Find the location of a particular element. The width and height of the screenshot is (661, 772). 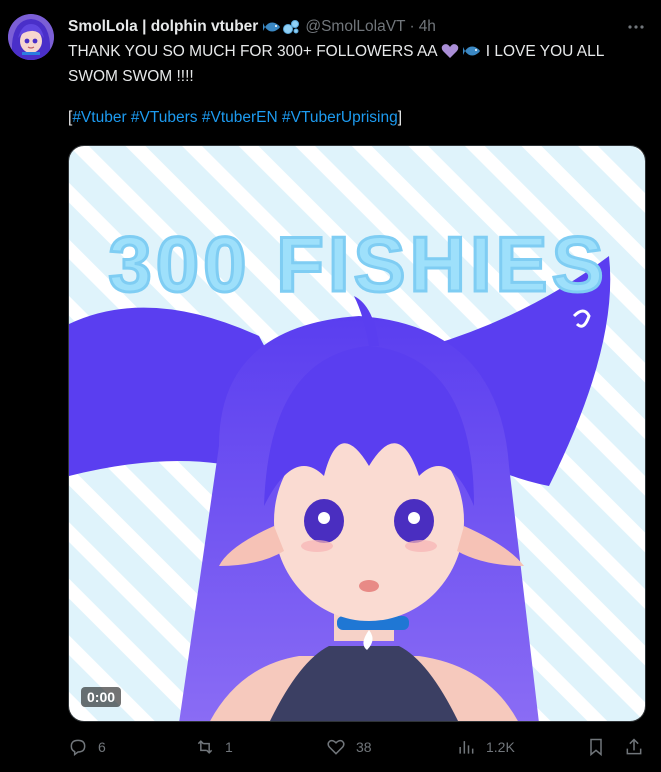

user-handle: @SmolLolaVT is located at coordinates (355, 27).